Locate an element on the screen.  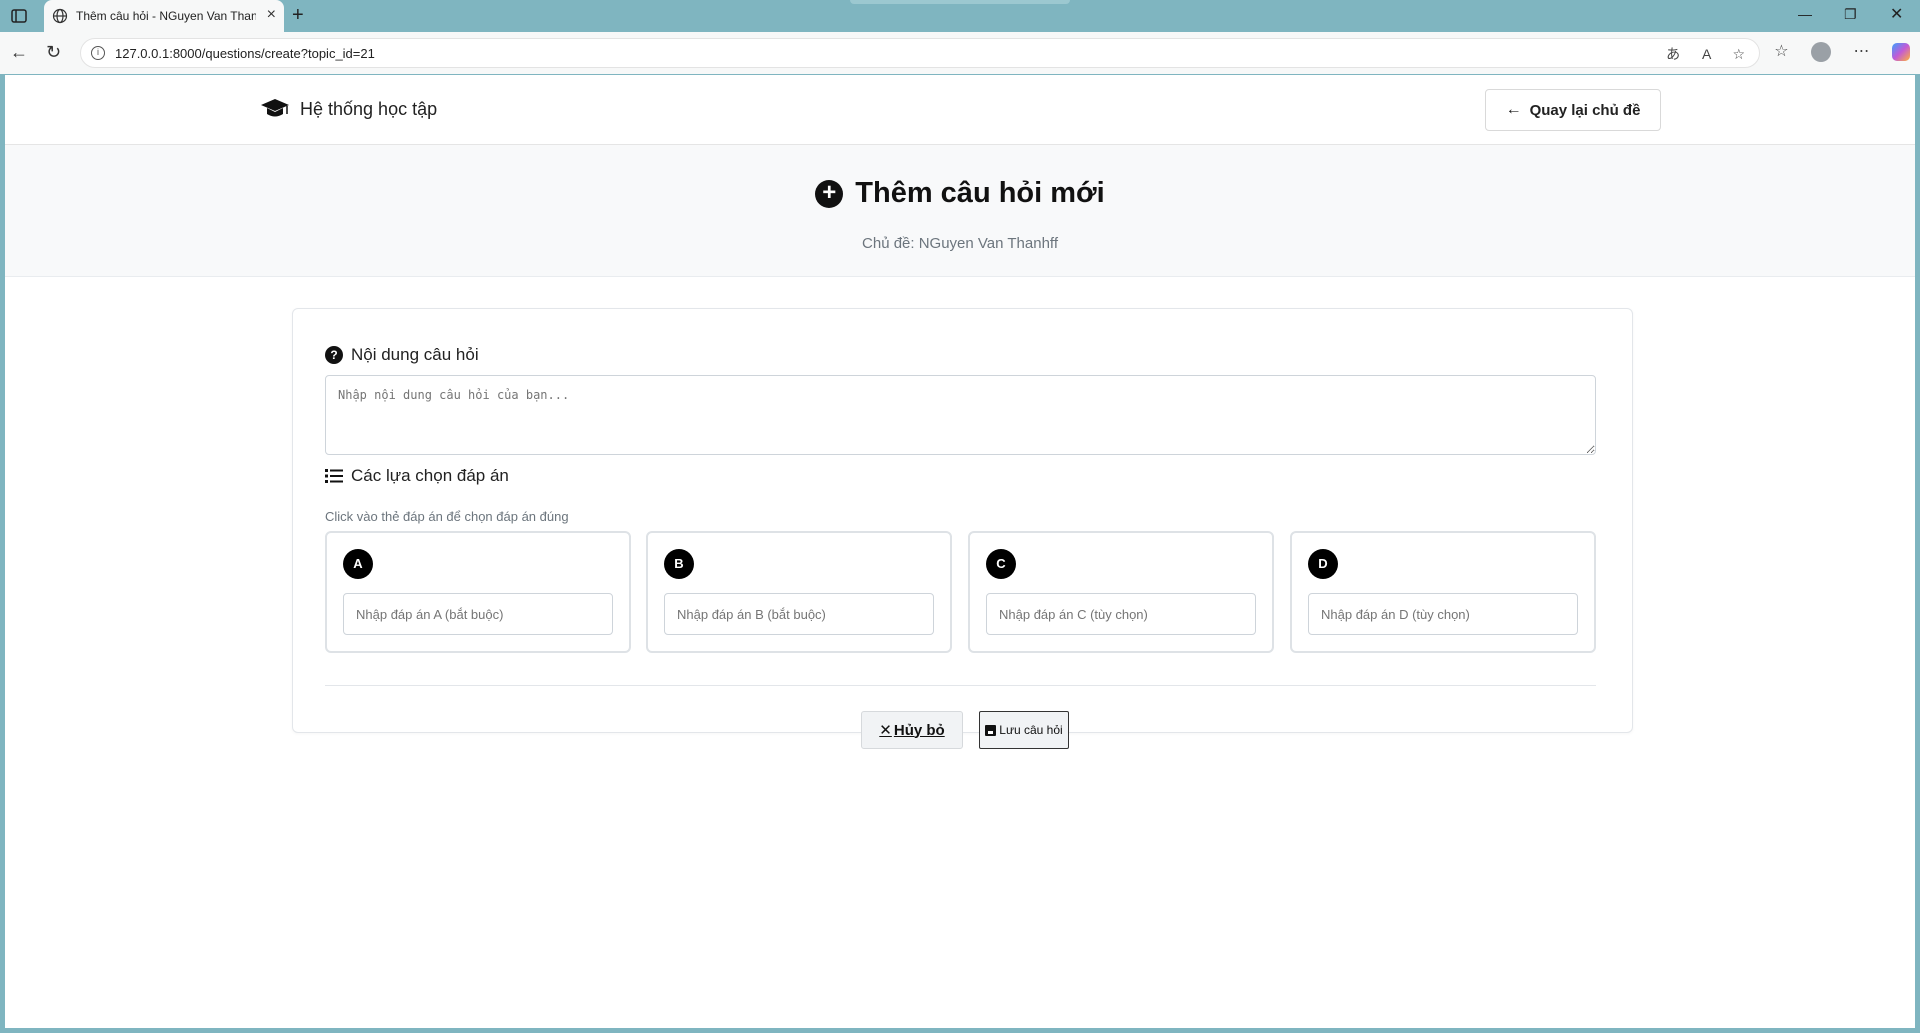
option-letter-badge: C is located at coordinates (1001, 564).